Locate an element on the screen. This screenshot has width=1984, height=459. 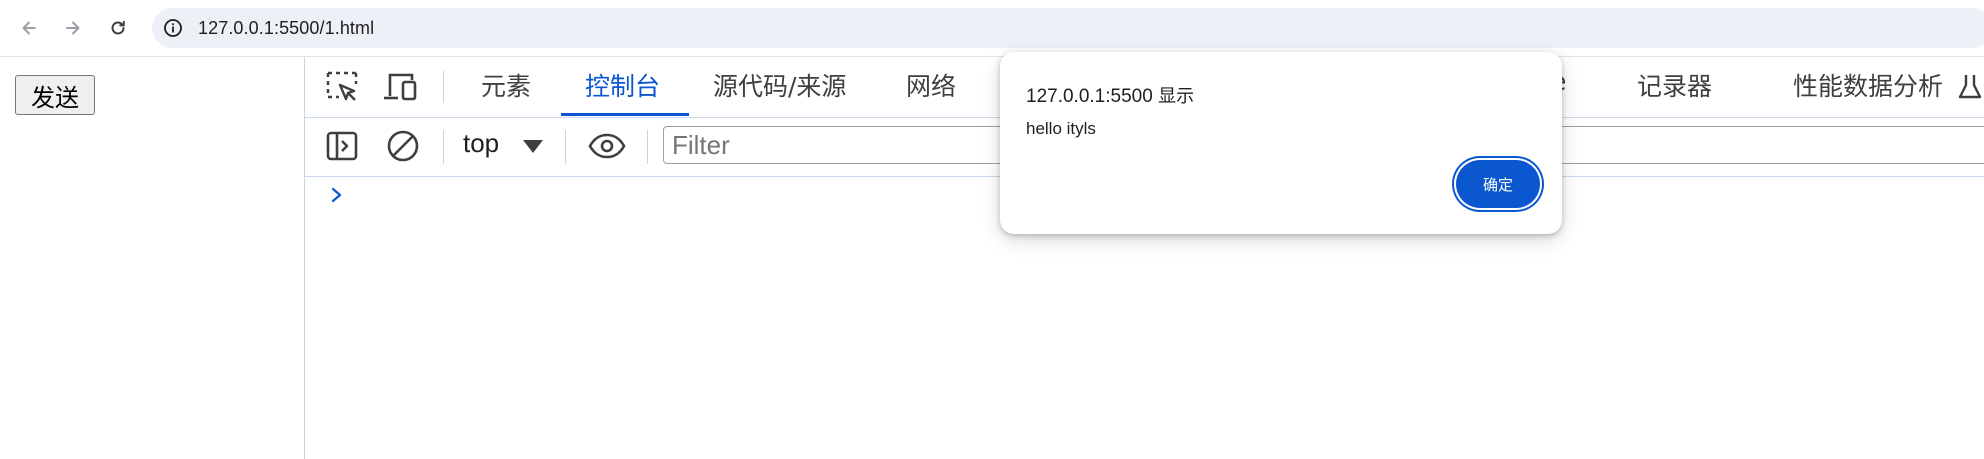
inspect-element-button is located at coordinates (342, 87).